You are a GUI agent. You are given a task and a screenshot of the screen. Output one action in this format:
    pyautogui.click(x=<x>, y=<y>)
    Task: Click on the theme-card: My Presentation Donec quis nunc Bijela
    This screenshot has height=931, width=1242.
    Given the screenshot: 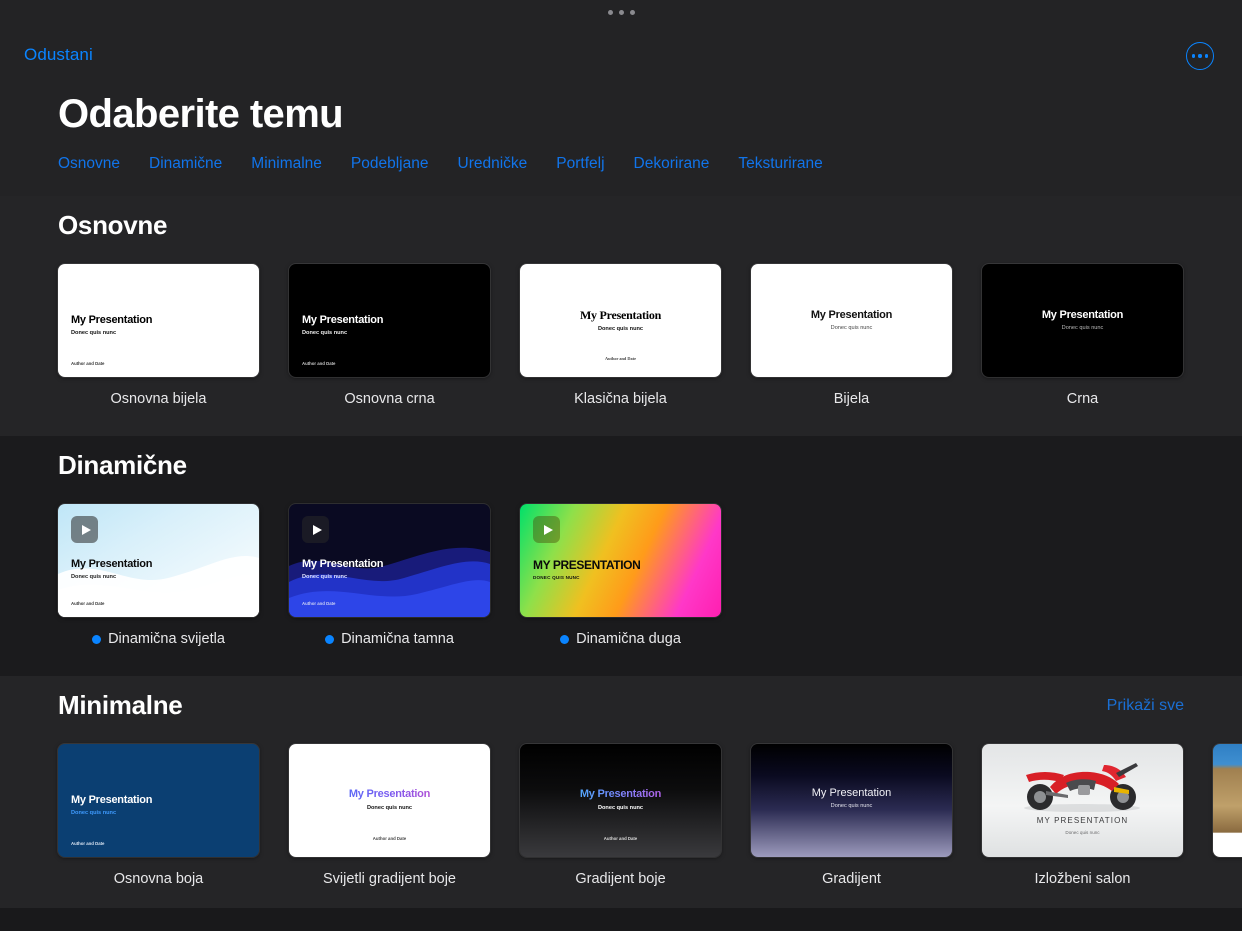 What is the action you would take?
    pyautogui.click(x=866, y=335)
    